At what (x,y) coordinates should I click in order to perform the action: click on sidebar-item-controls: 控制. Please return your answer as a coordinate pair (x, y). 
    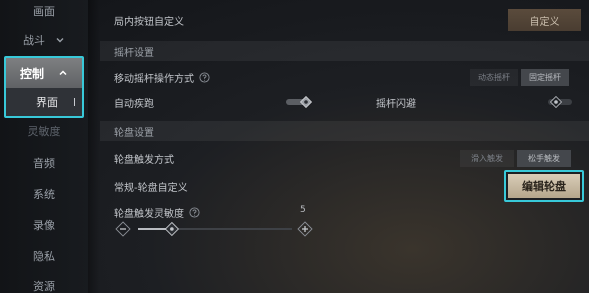
    Looking at the image, I should click on (44, 73).